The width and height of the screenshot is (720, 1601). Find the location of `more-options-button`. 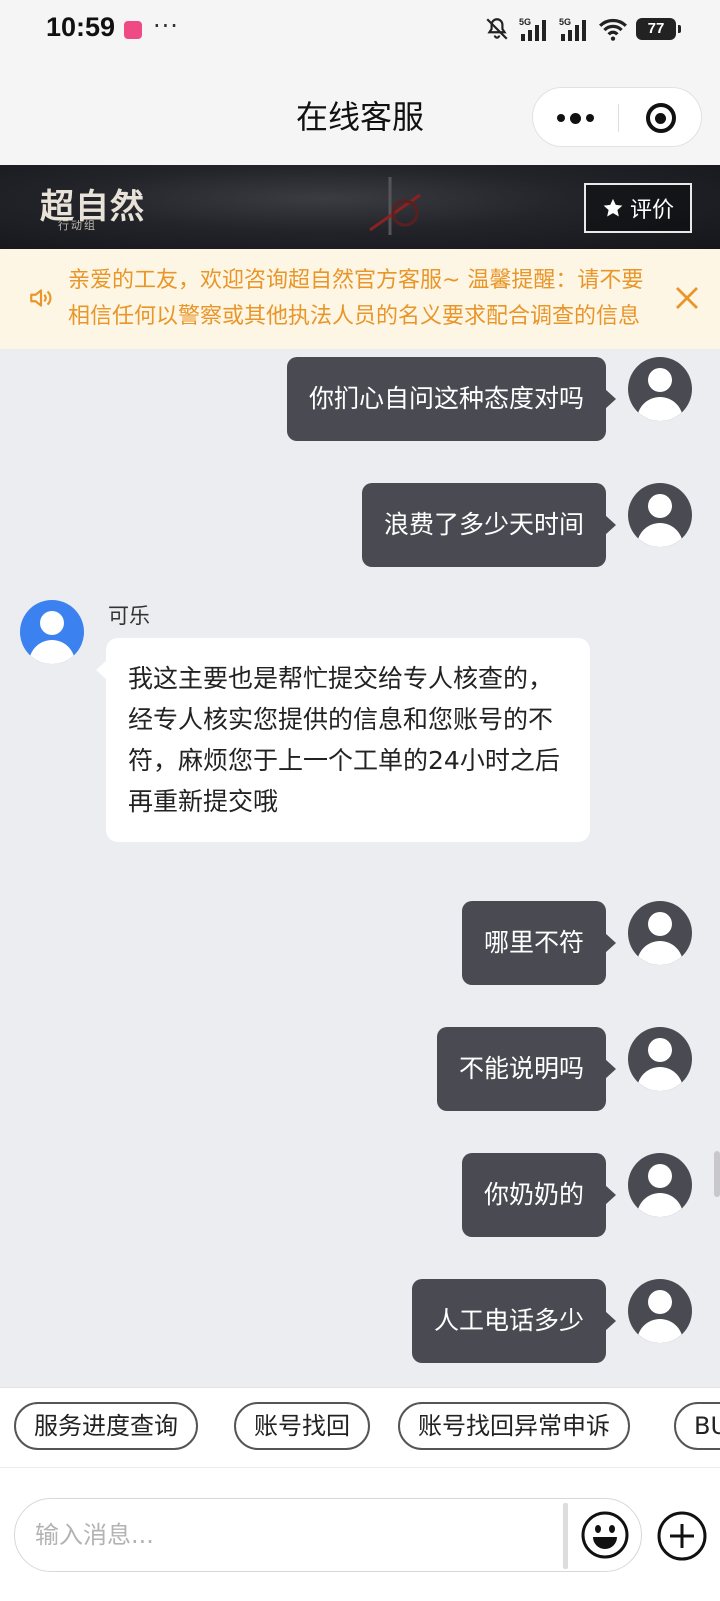

more-options-button is located at coordinates (575, 118).